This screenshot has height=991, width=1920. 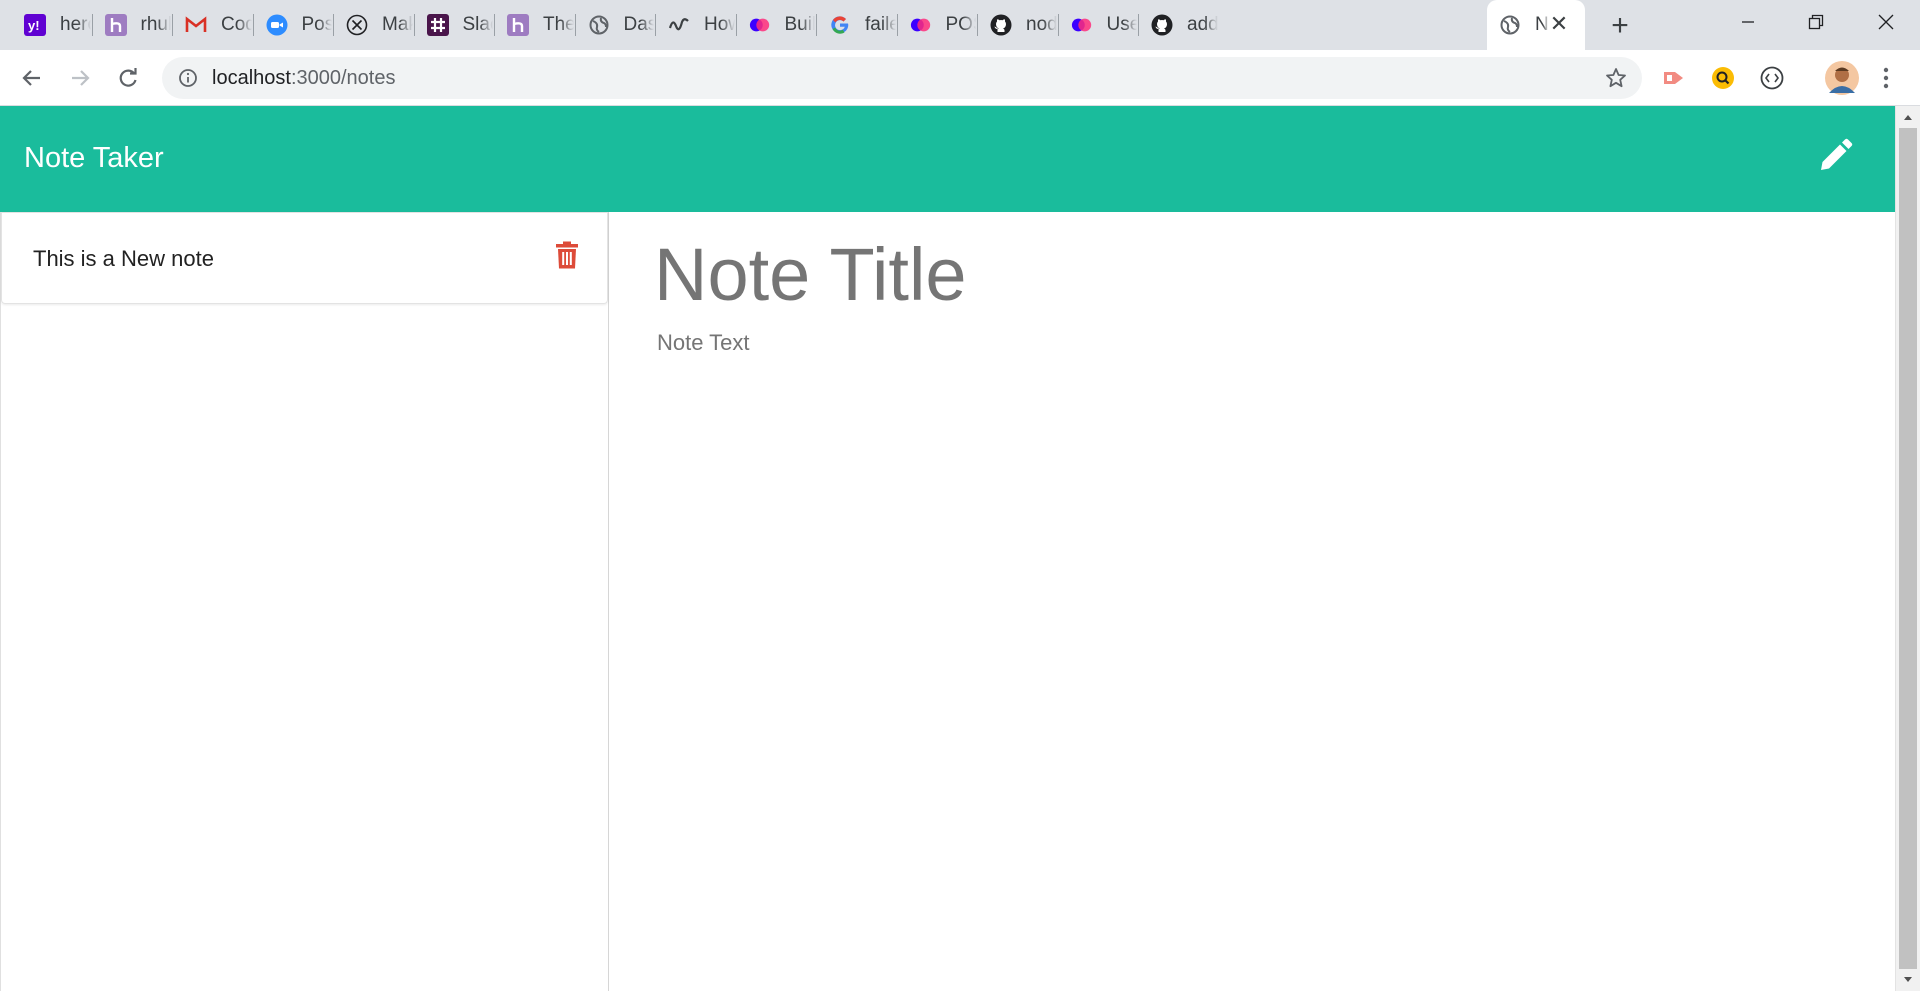 I want to click on tab-label: herol, so click(x=75, y=24).